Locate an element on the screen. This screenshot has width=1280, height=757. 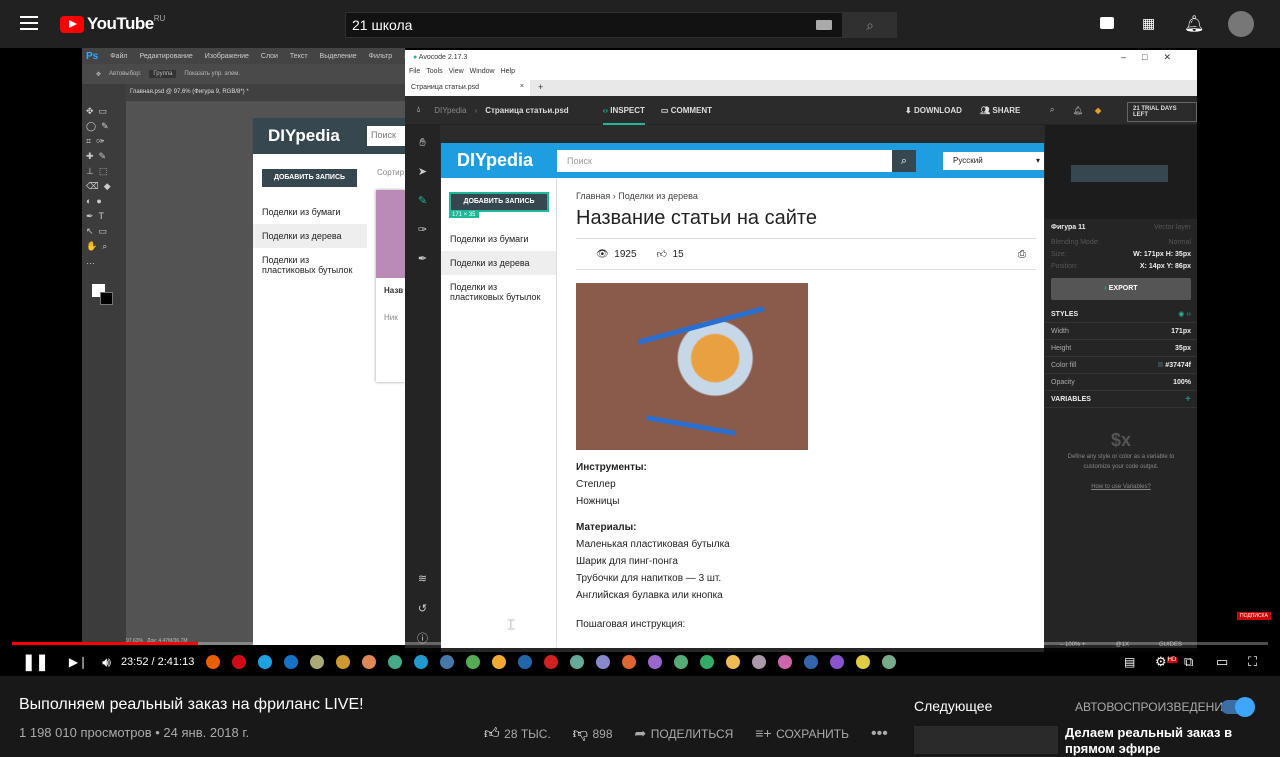
style-value: 35px is located at coordinates (1183, 348).